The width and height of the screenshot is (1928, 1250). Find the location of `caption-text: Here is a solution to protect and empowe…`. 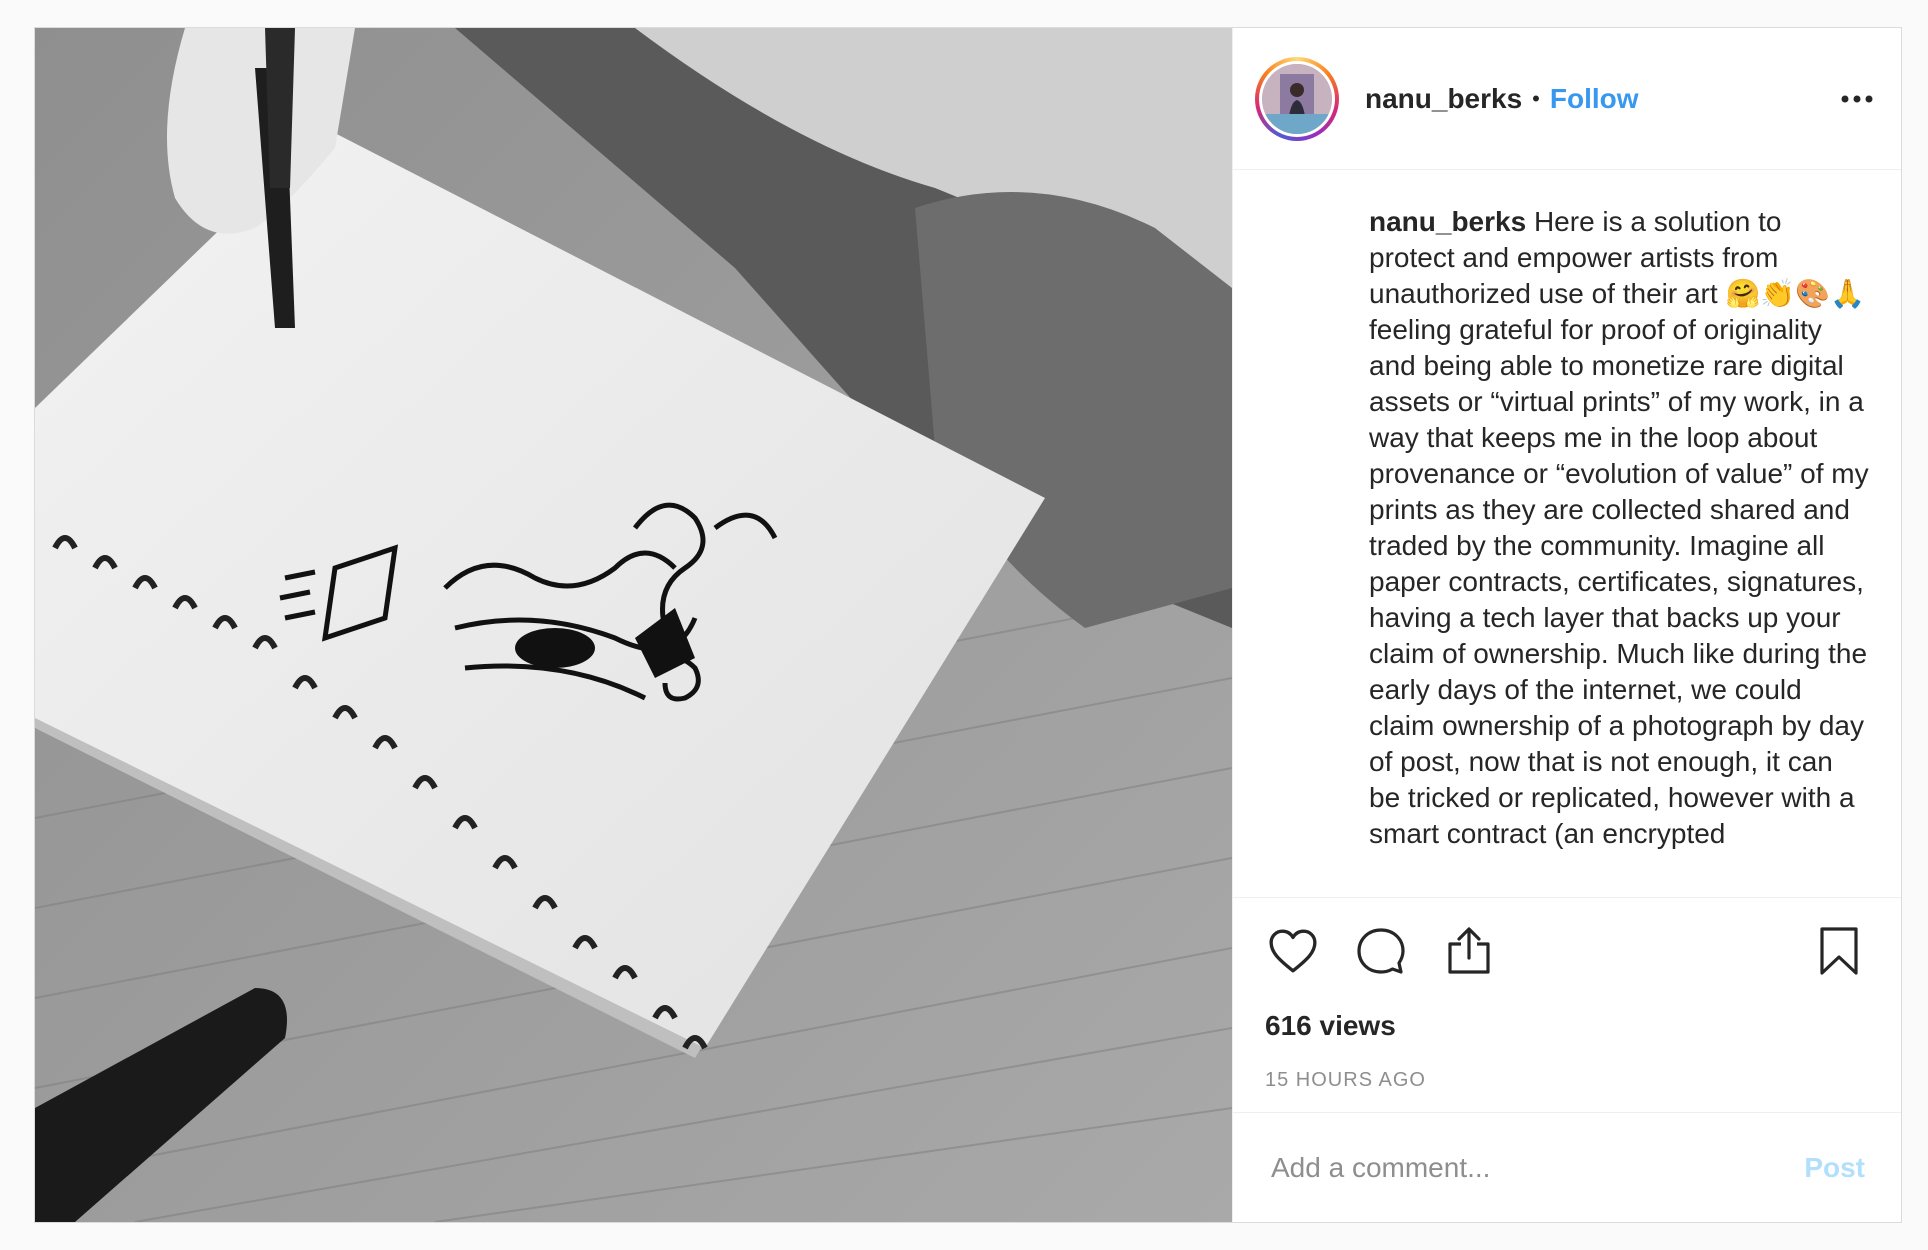

caption-text: Here is a solution to protect and empowe… is located at coordinates (1619, 527).